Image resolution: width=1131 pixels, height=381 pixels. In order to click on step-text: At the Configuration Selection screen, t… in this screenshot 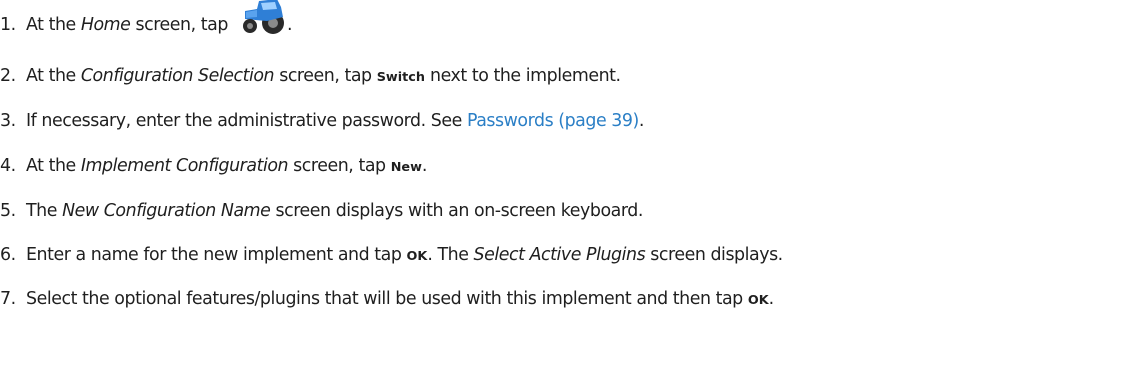, I will do `click(323, 76)`.